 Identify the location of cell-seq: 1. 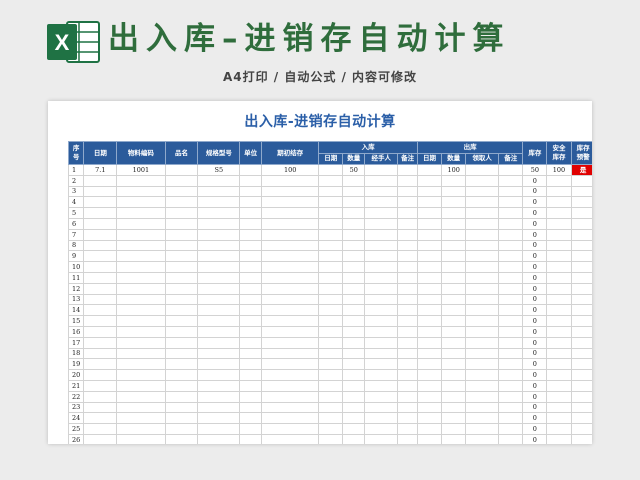
(76, 170).